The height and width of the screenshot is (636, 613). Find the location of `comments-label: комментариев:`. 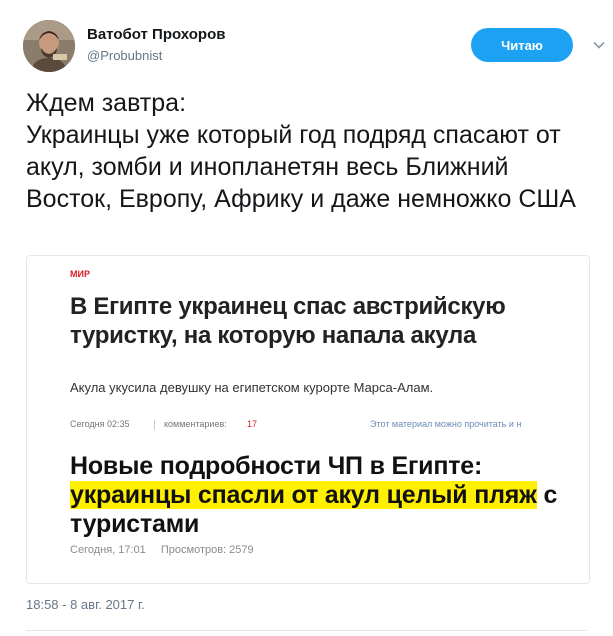

comments-label: комментариев: is located at coordinates (195, 424).